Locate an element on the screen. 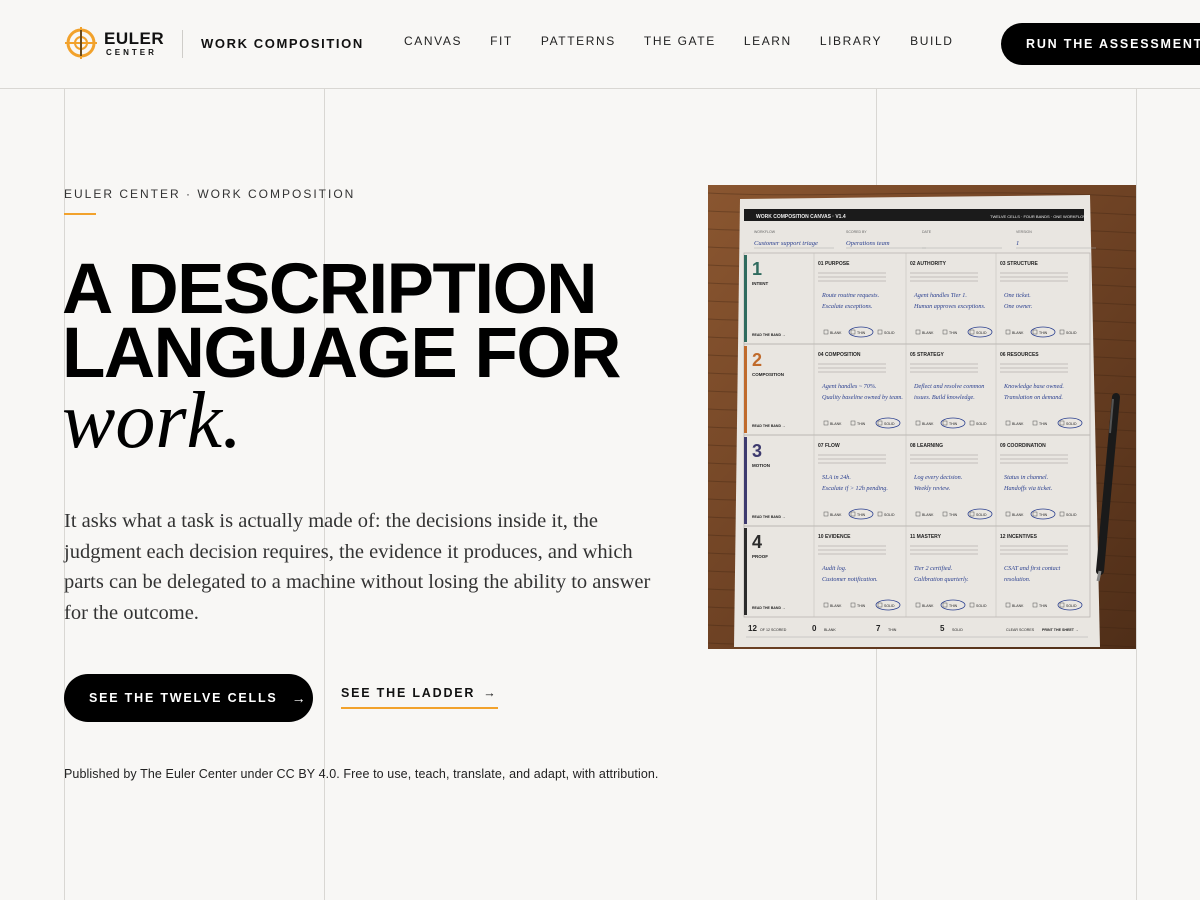  hero-eyebrow: EULER CENTER · WORK COMPOSITION is located at coordinates (210, 194).